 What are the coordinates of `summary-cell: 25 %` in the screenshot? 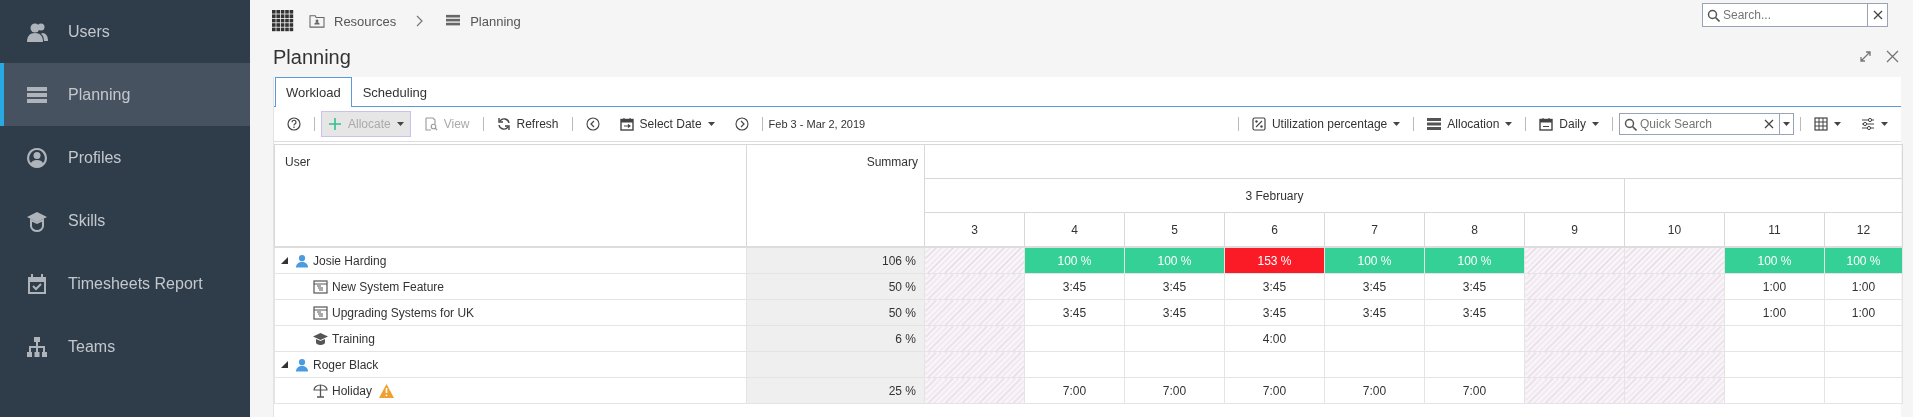 It's located at (835, 390).